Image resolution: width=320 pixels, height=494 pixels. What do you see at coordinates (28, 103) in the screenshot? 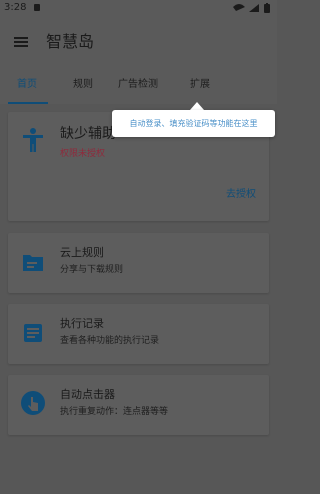
I see `active-tab-indicator` at bounding box center [28, 103].